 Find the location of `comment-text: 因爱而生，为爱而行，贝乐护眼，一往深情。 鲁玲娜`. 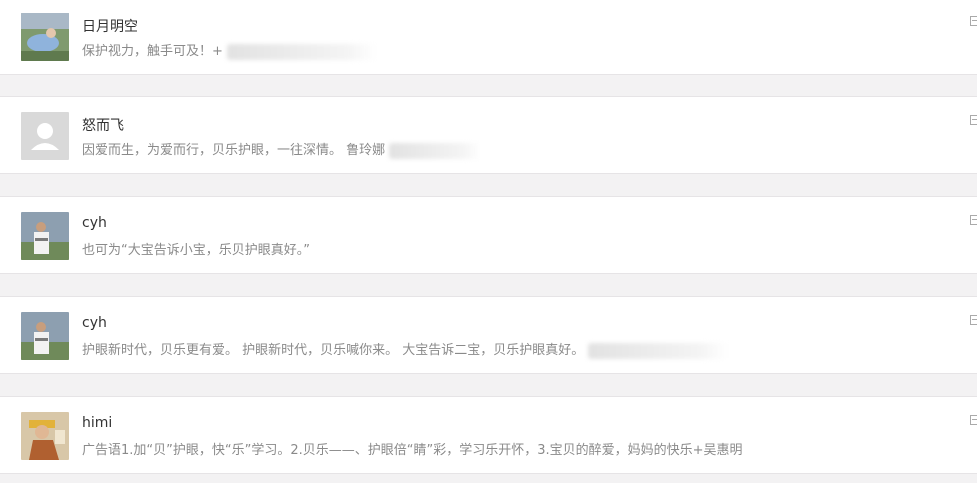

comment-text: 因爱而生，为爱而行，贝乐护眼，一往深情。 鲁玲娜 is located at coordinates (282, 149).